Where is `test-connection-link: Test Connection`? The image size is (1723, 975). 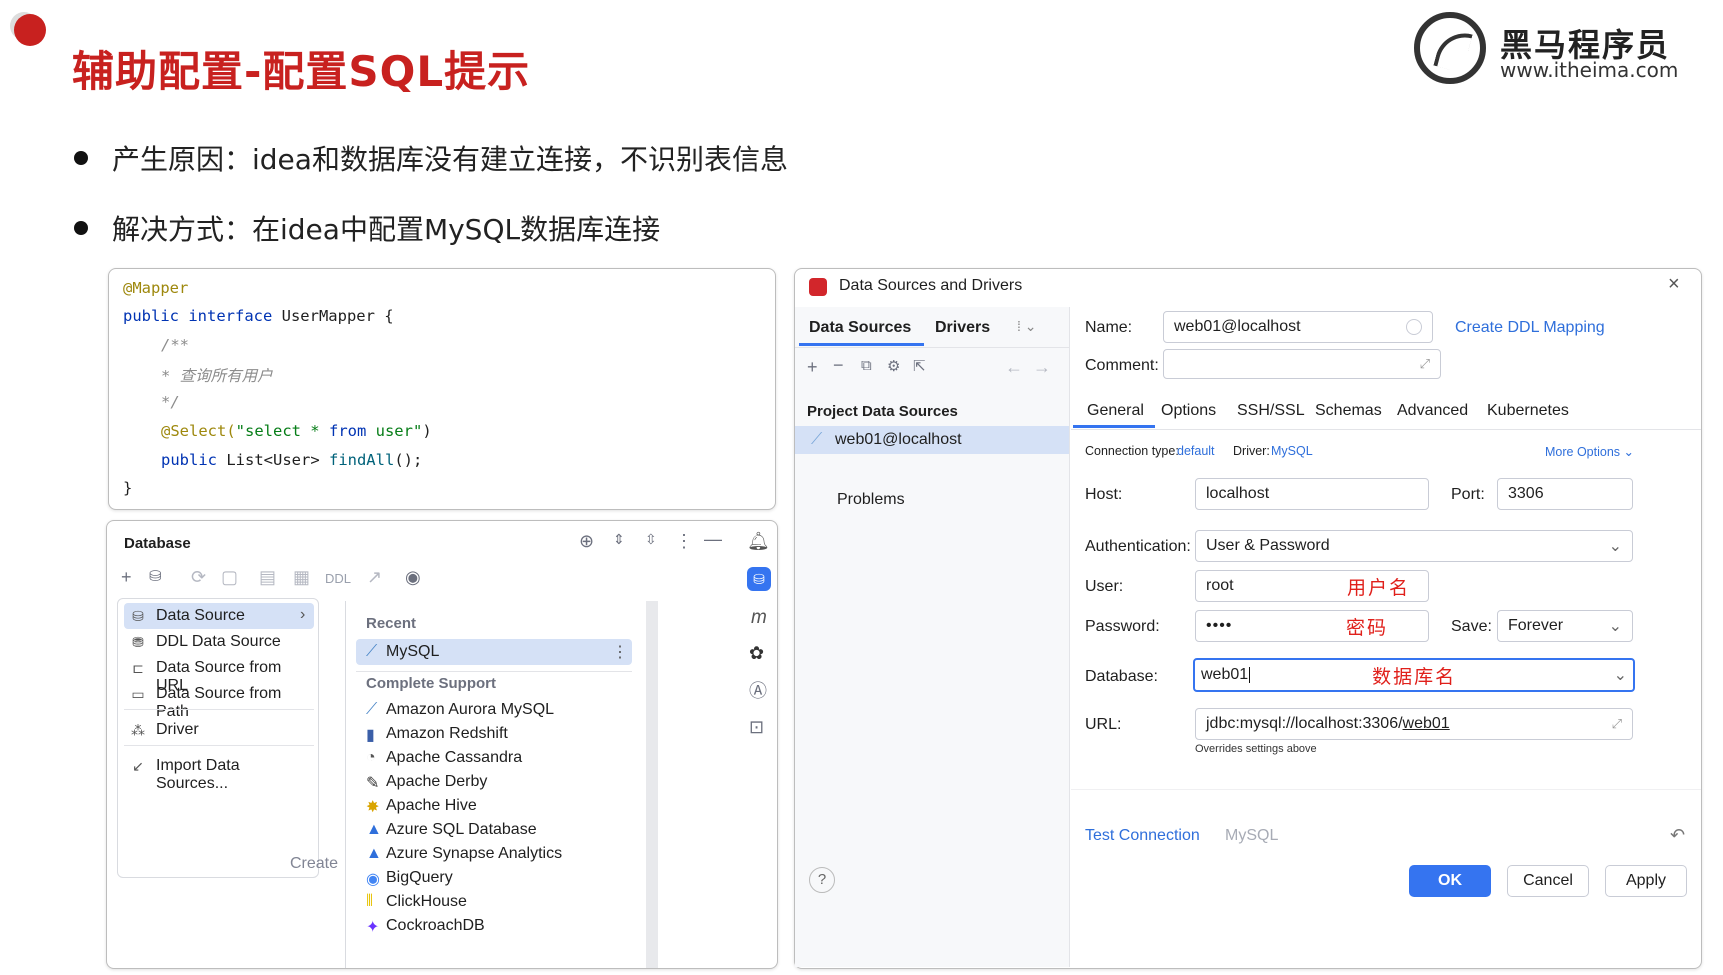
test-connection-link: Test Connection is located at coordinates (1142, 836).